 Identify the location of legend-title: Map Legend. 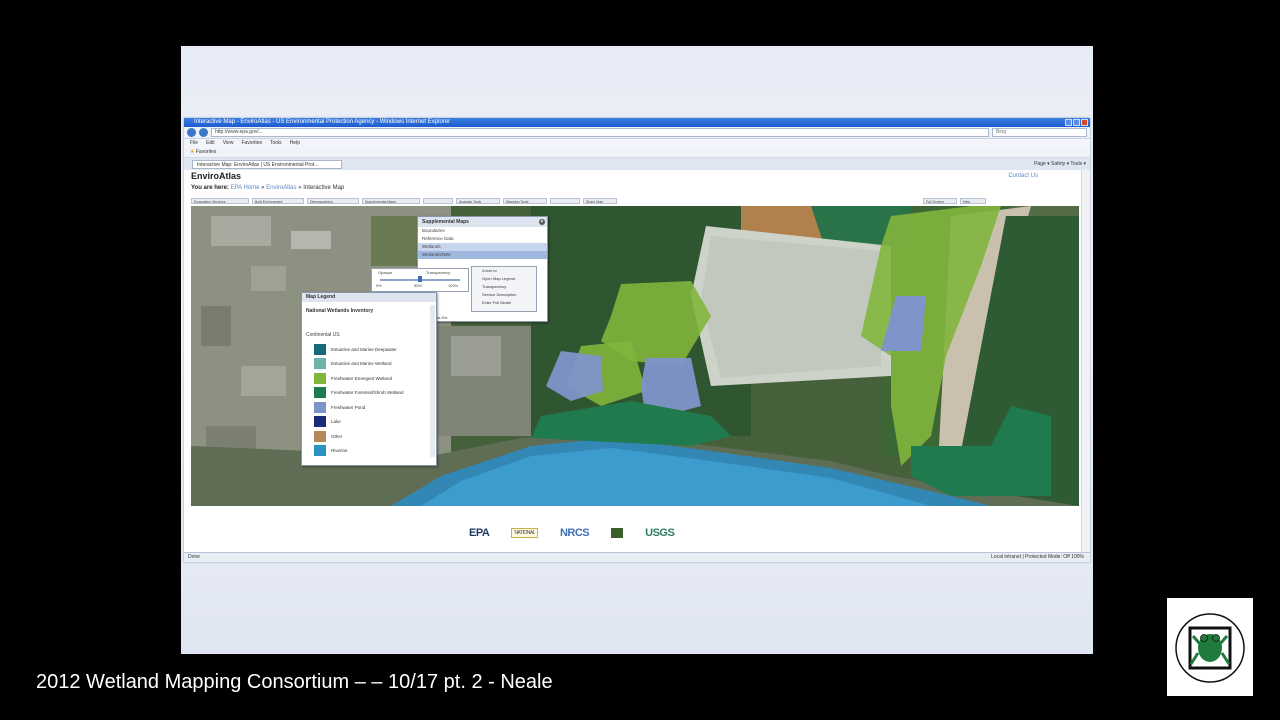
(369, 297).